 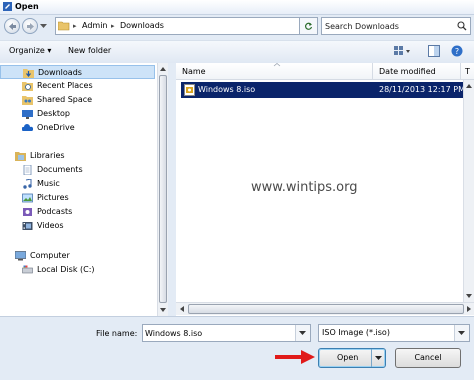 I want to click on watermark: www.wintips.org, so click(x=304, y=187).